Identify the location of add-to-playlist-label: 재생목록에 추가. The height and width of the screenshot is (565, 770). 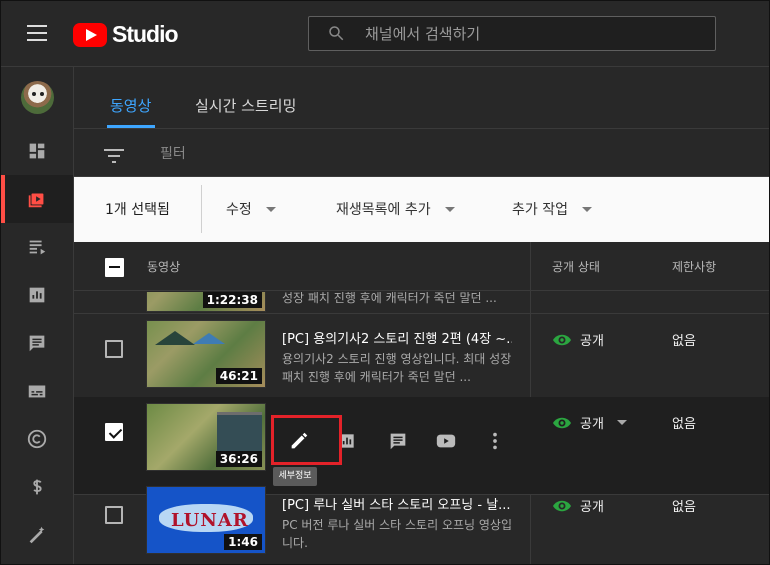
(383, 210).